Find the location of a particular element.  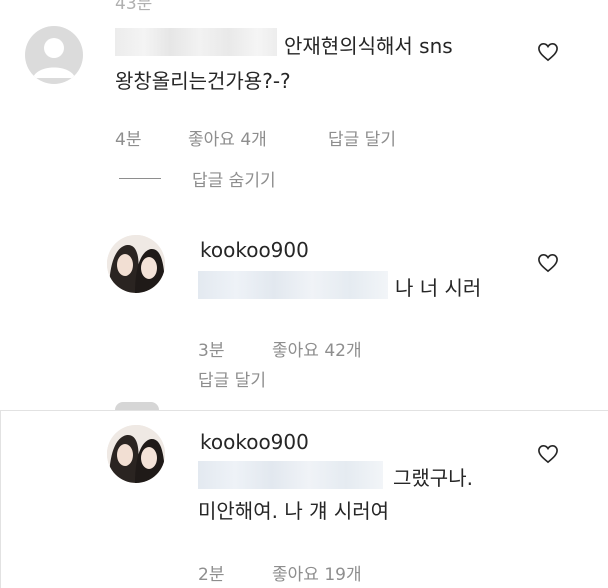

reply-text-line1: 그랬구나. is located at coordinates (433, 478).